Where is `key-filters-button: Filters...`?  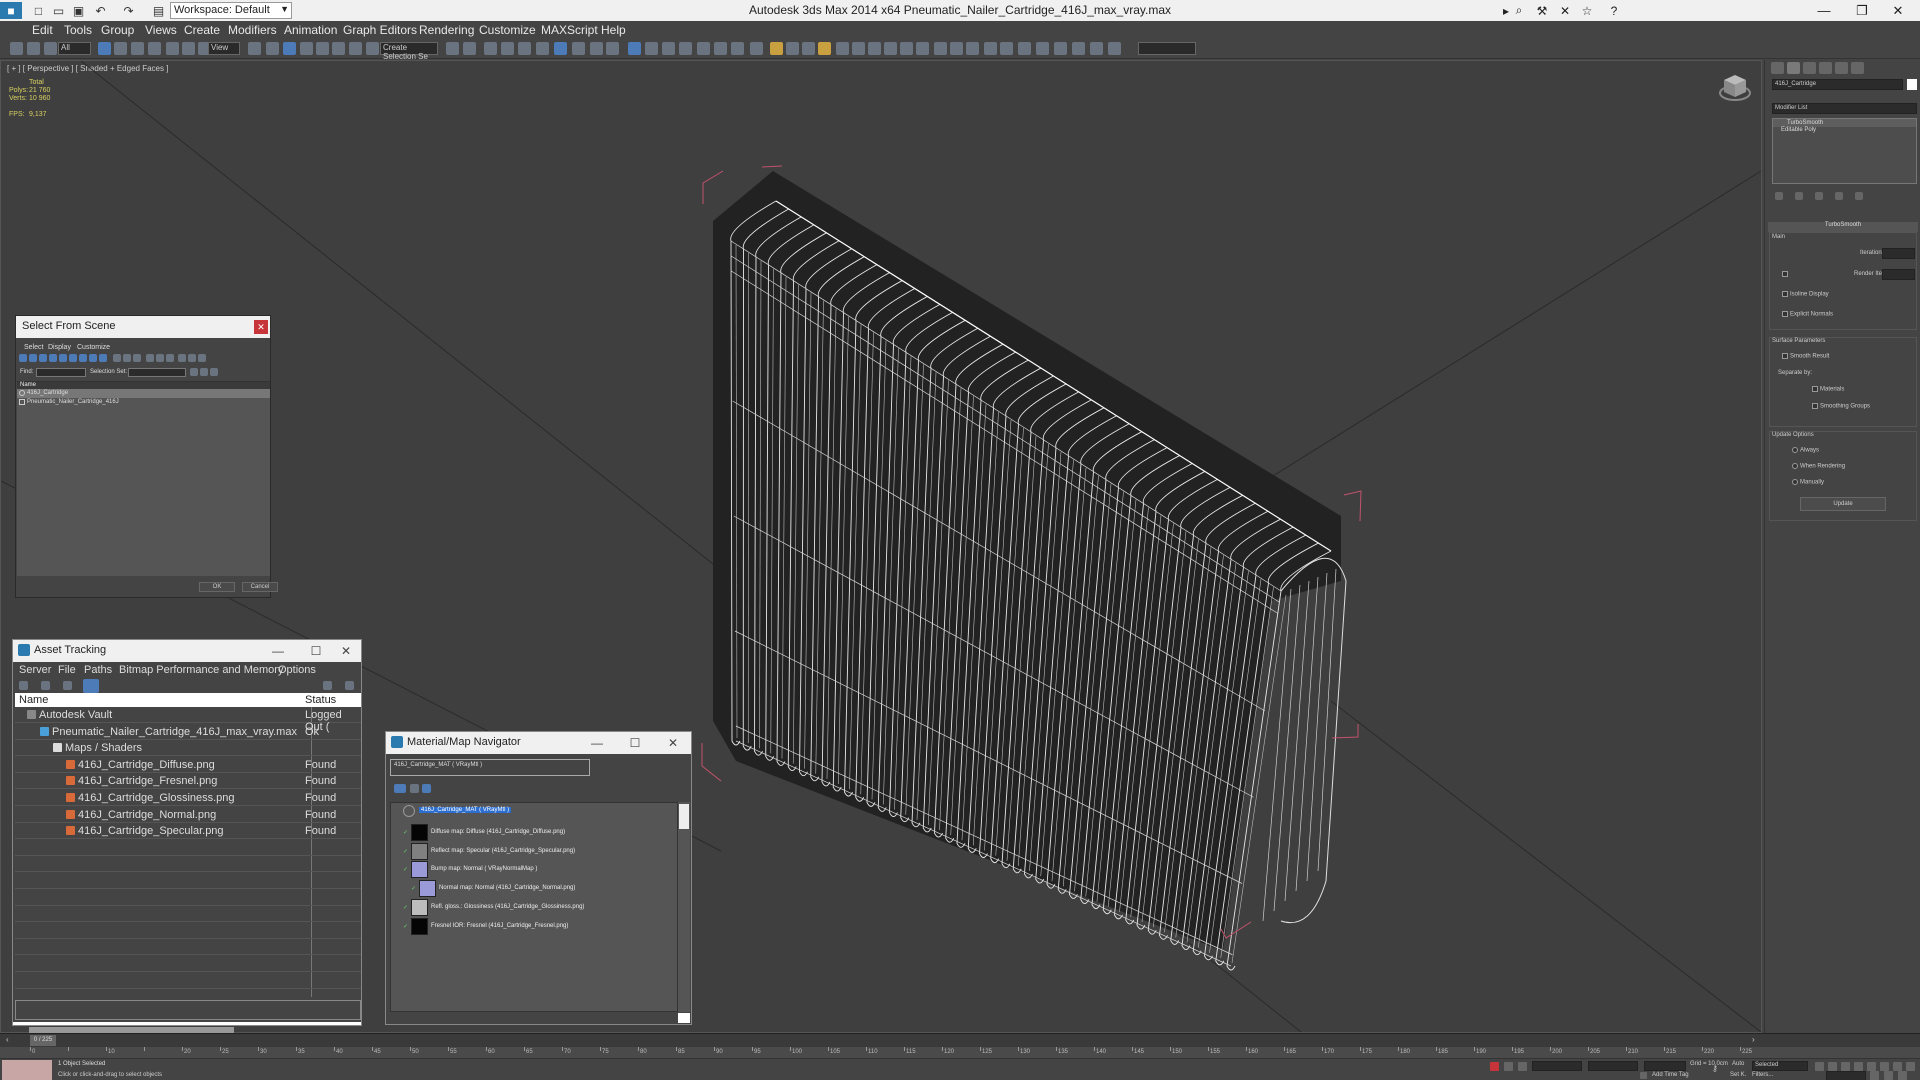 key-filters-button: Filters... is located at coordinates (1762, 1075).